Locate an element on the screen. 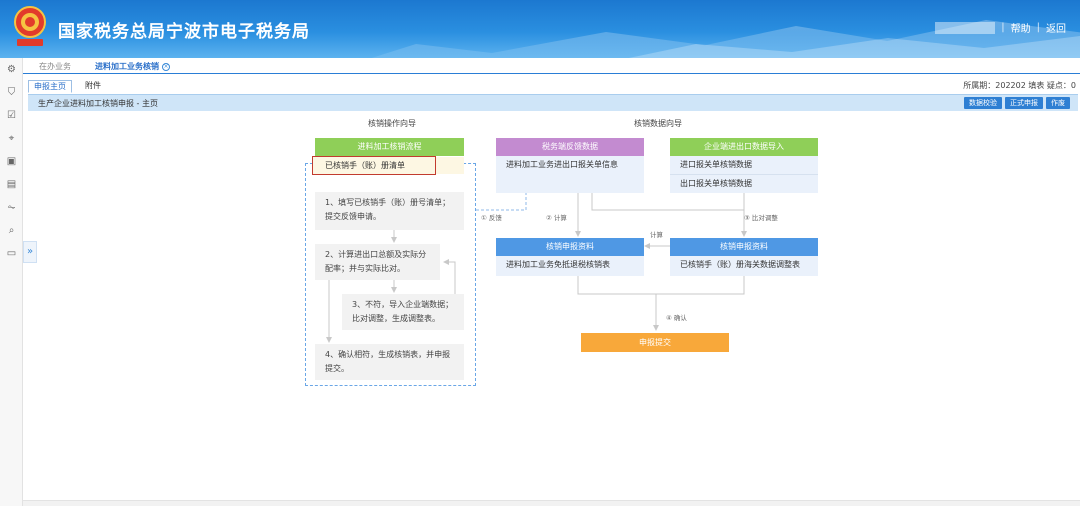  tax-feedback-body: 进料加工业务进出口报关单信息 is located at coordinates (570, 174).